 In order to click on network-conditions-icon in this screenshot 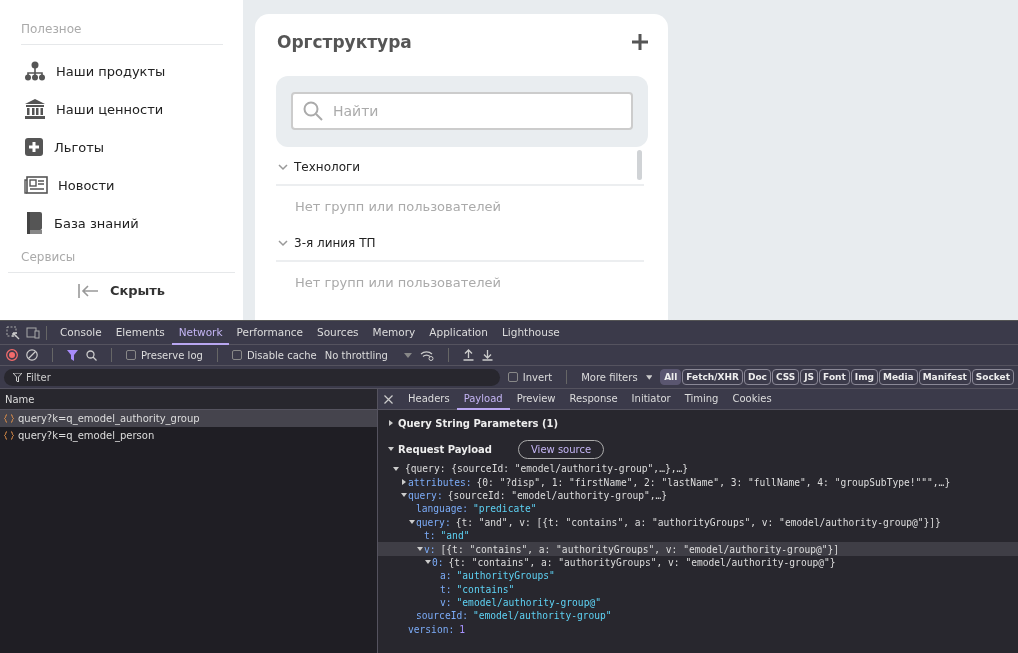, I will do `click(426, 355)`.